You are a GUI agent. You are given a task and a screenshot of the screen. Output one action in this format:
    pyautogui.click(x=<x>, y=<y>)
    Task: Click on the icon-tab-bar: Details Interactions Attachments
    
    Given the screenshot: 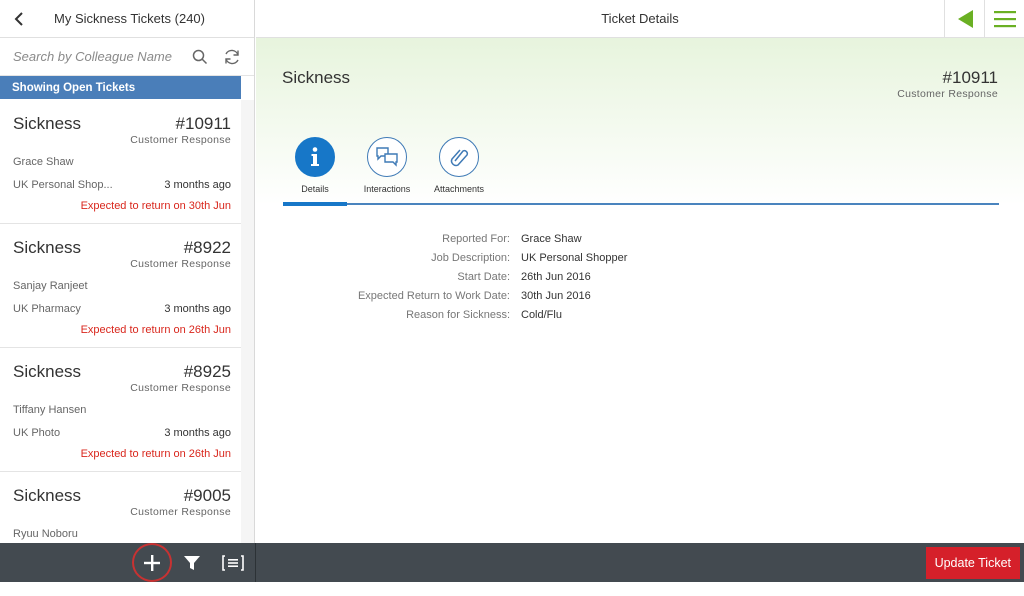 What is the action you would take?
    pyautogui.click(x=391, y=165)
    